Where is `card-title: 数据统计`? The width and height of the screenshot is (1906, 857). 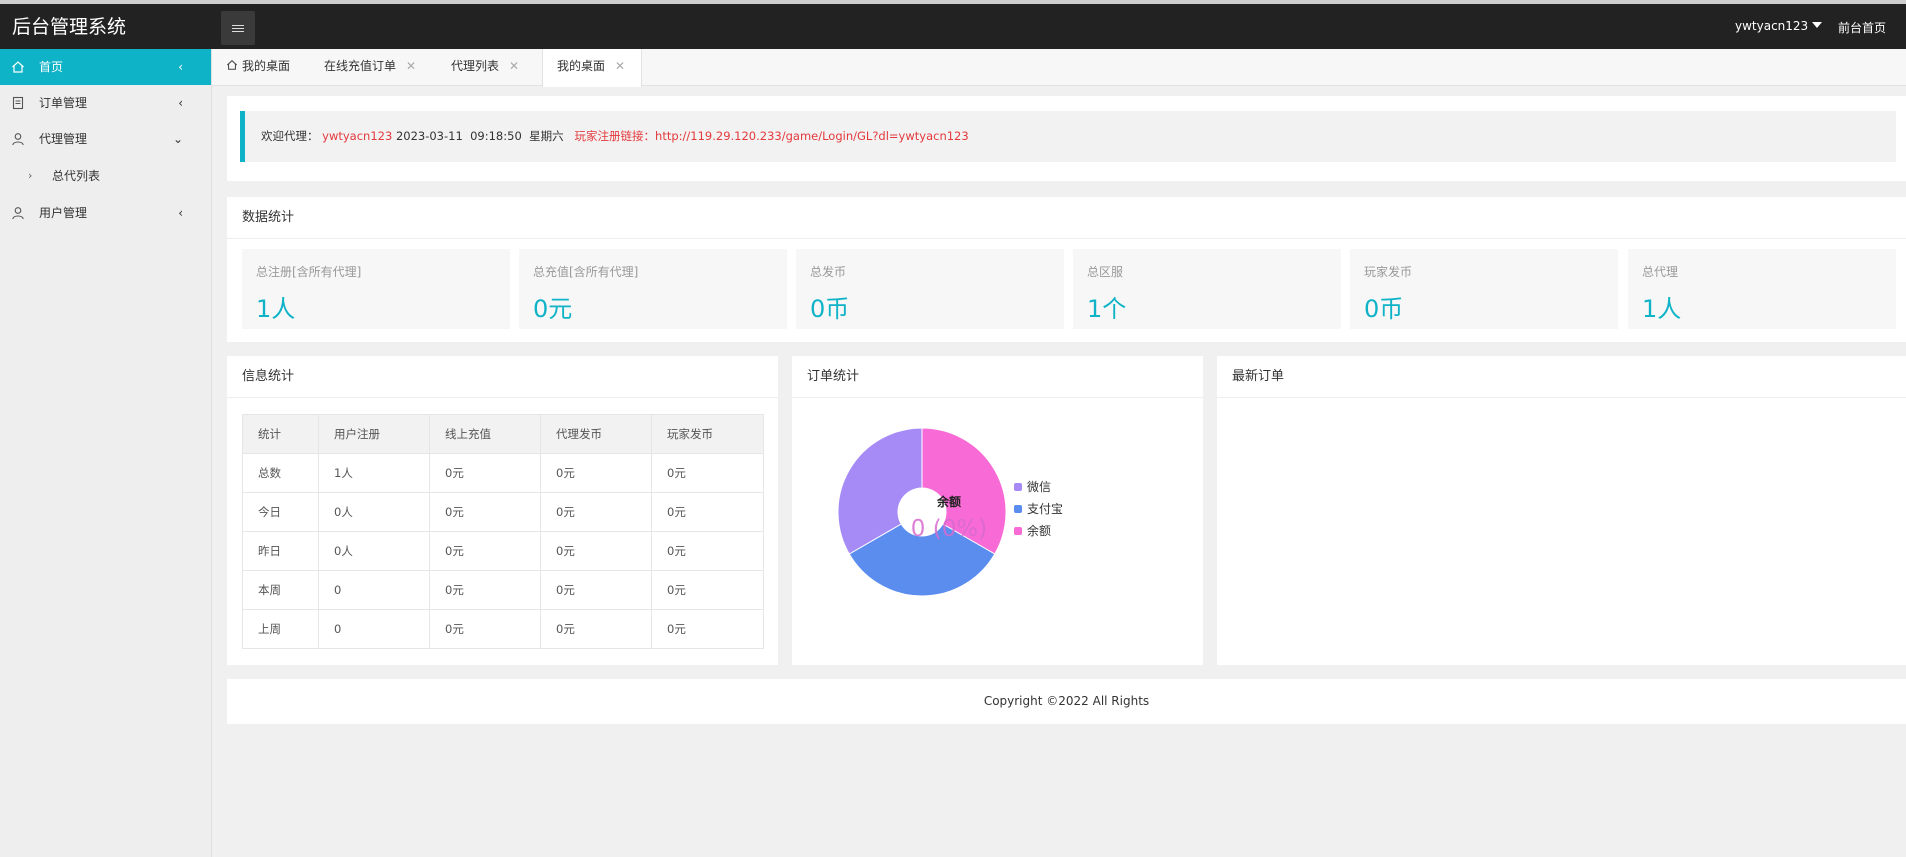
card-title: 数据统计 is located at coordinates (1066, 218).